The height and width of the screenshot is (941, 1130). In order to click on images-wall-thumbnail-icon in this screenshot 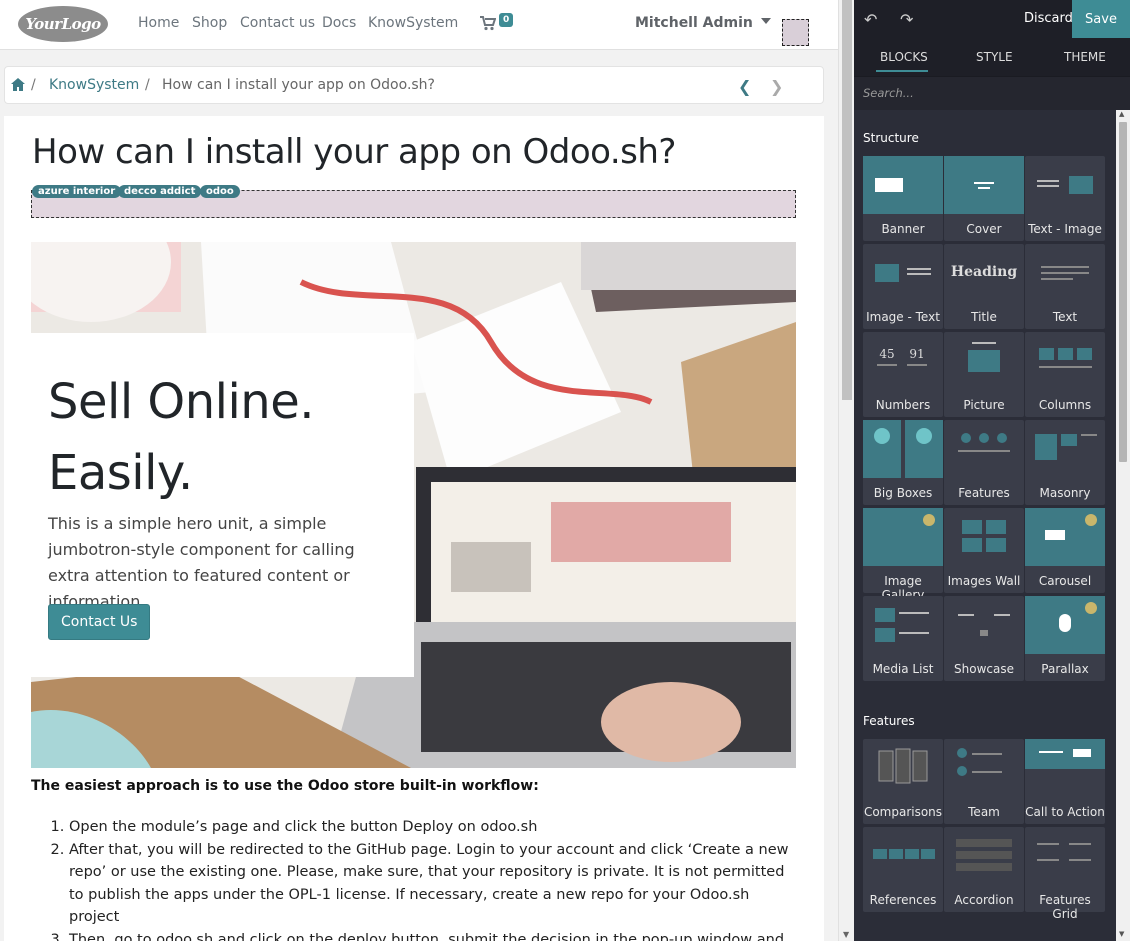, I will do `click(984, 536)`.